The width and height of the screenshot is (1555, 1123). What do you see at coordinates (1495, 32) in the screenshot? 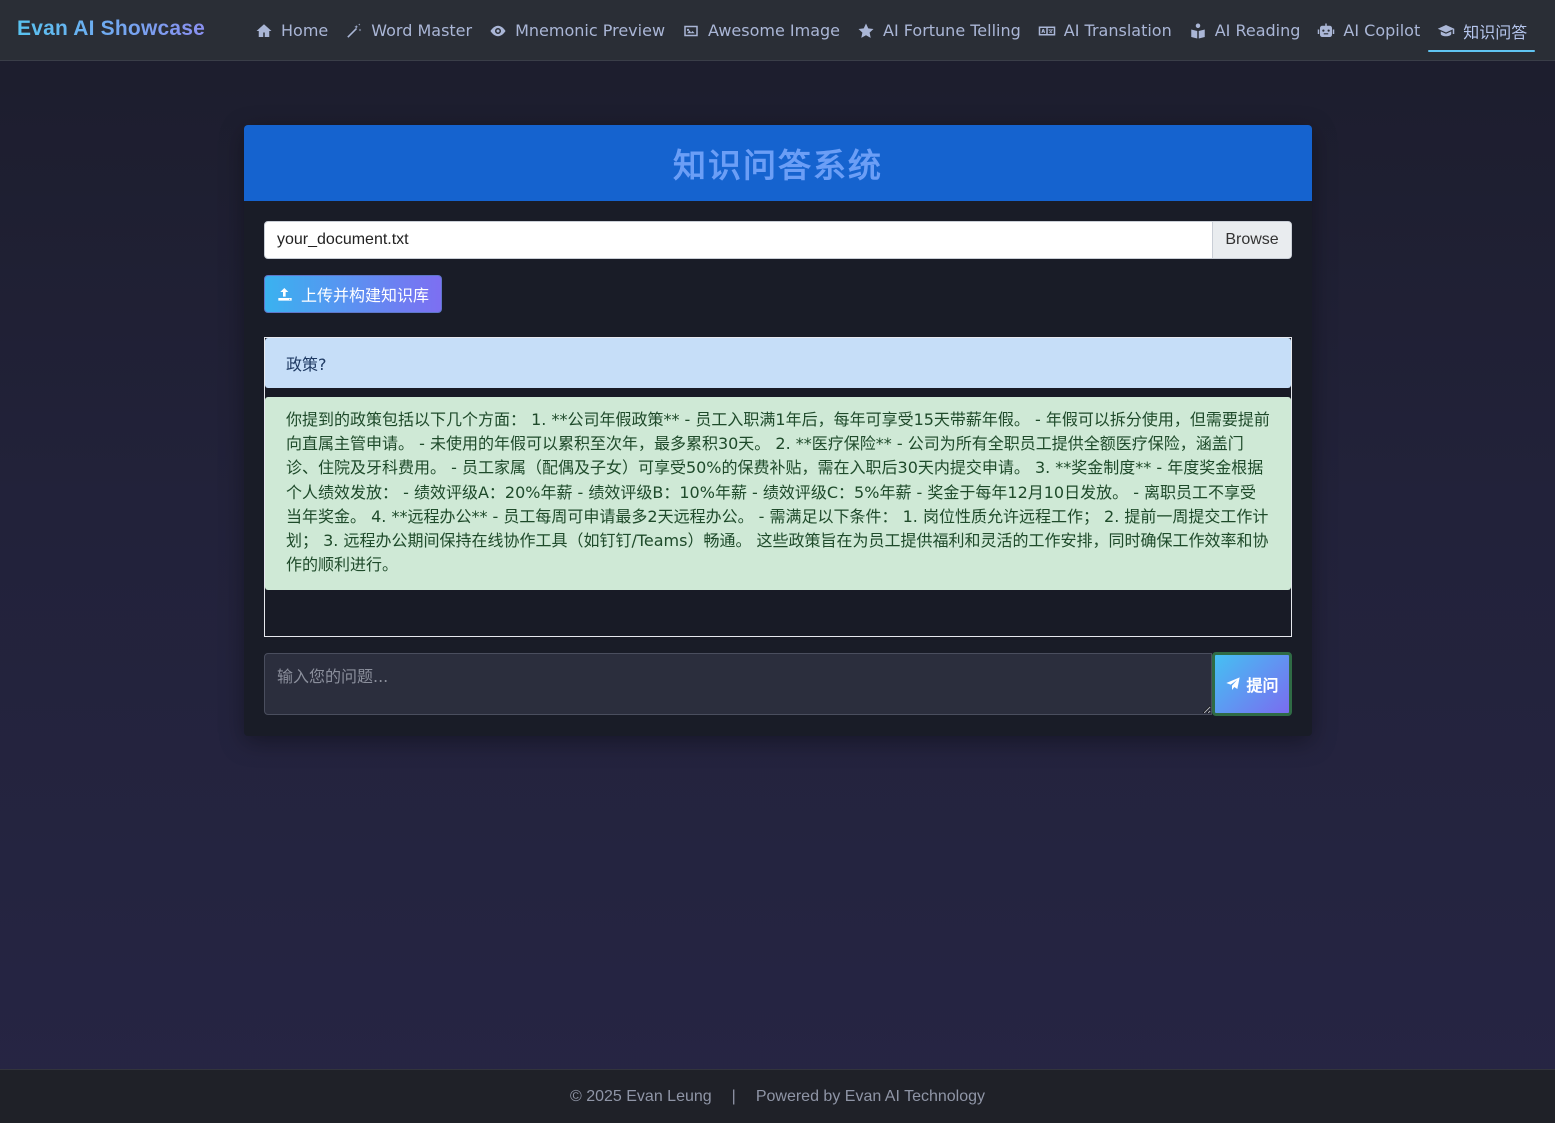
I see `nav-item-label: 知识问答` at bounding box center [1495, 32].